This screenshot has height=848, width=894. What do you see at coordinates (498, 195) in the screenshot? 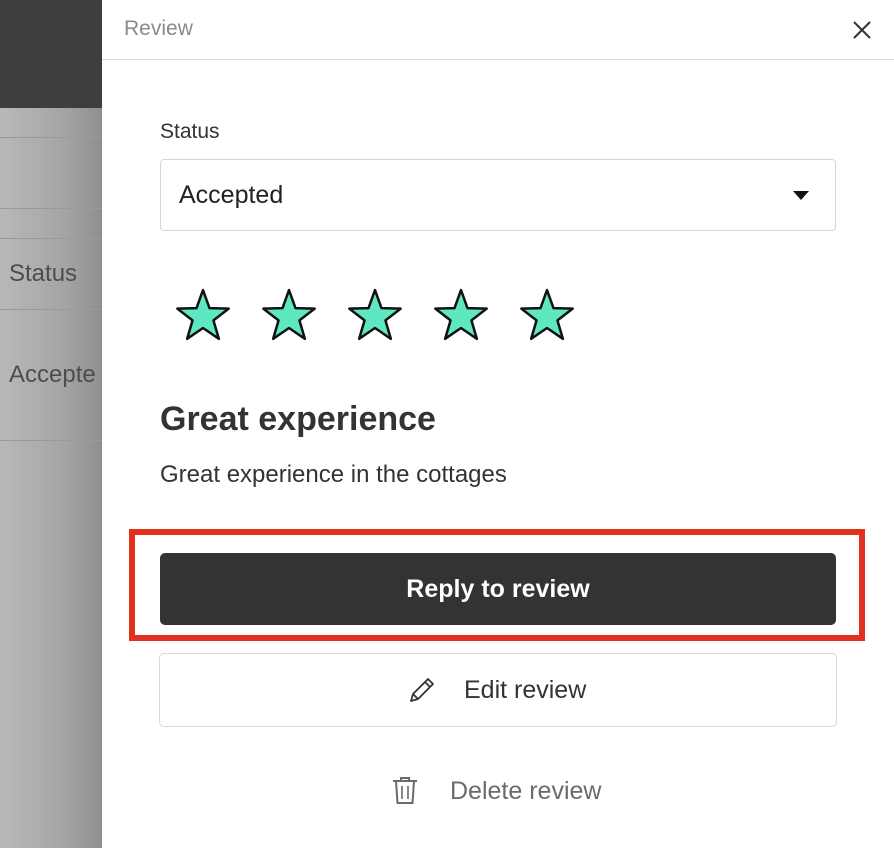
I see `status-select: Accepted` at bounding box center [498, 195].